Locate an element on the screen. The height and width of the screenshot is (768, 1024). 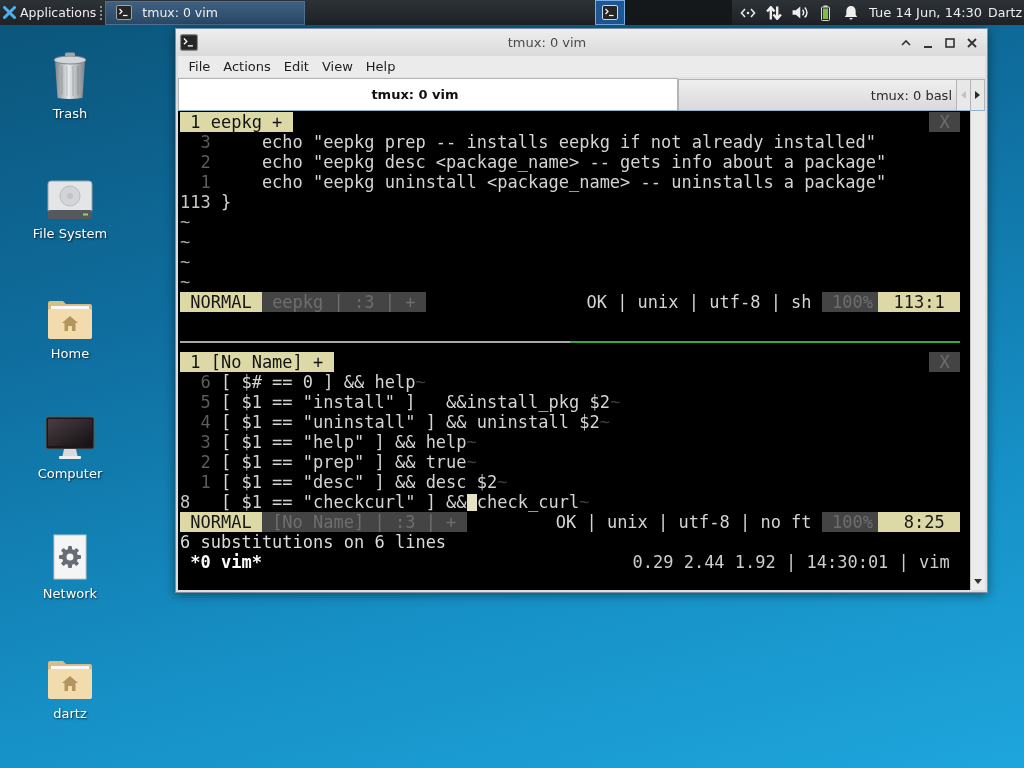
workspace-button is located at coordinates (610, 12).